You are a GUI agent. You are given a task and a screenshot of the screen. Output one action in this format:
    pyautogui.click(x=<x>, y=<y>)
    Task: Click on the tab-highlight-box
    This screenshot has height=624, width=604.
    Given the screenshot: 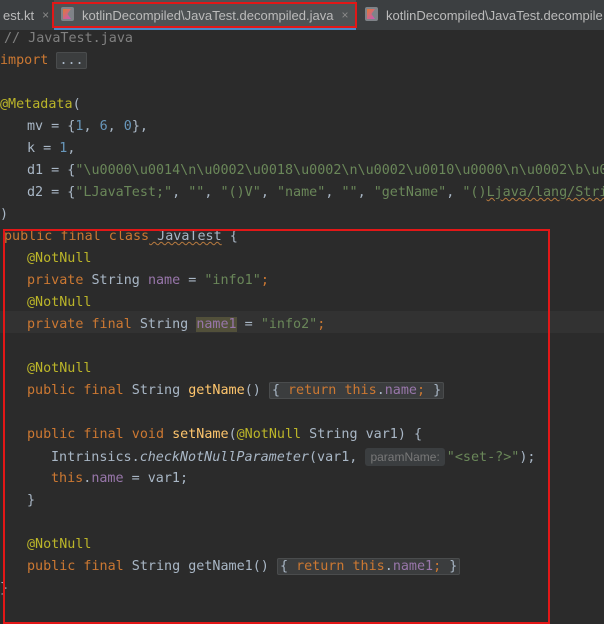 What is the action you would take?
    pyautogui.click(x=204, y=15)
    